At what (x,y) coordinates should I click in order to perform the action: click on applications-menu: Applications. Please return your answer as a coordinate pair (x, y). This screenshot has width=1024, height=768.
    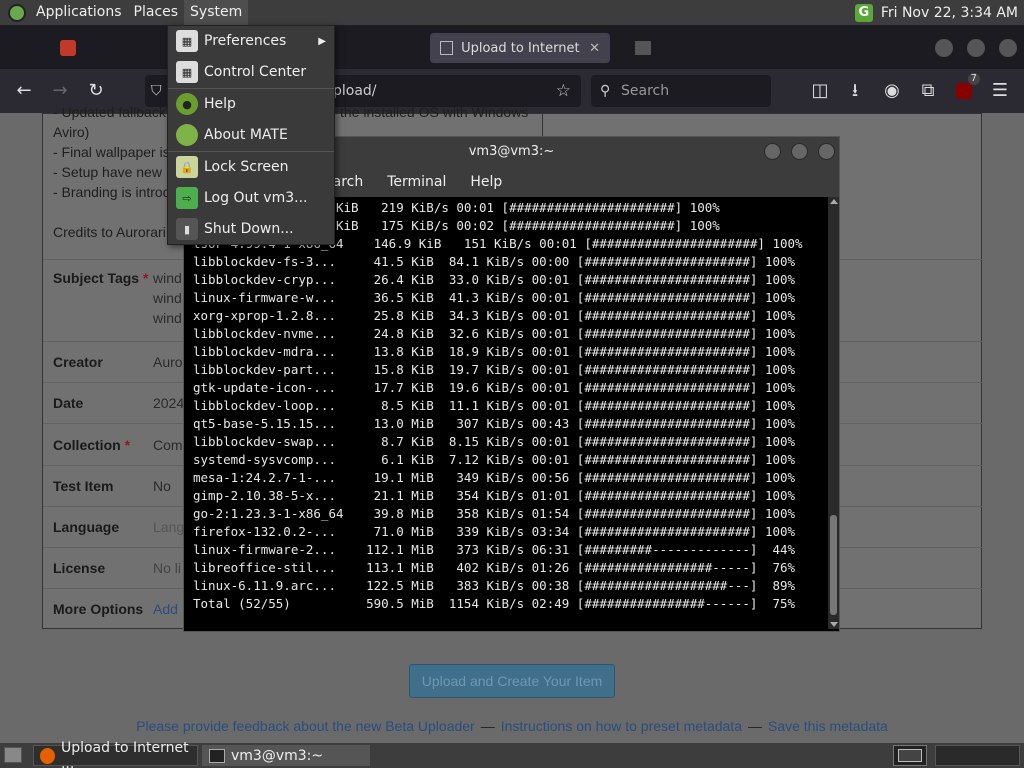
    Looking at the image, I should click on (79, 12).